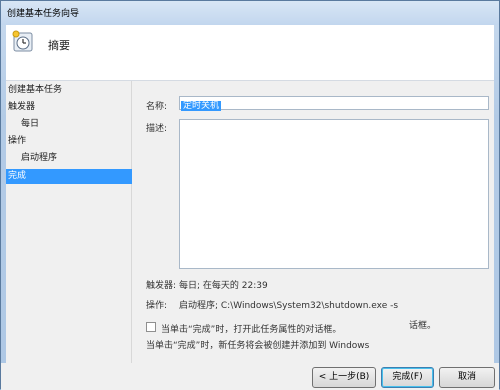  Describe the element at coordinates (467, 377) in the screenshot. I see `cancel-button: 取消` at that location.